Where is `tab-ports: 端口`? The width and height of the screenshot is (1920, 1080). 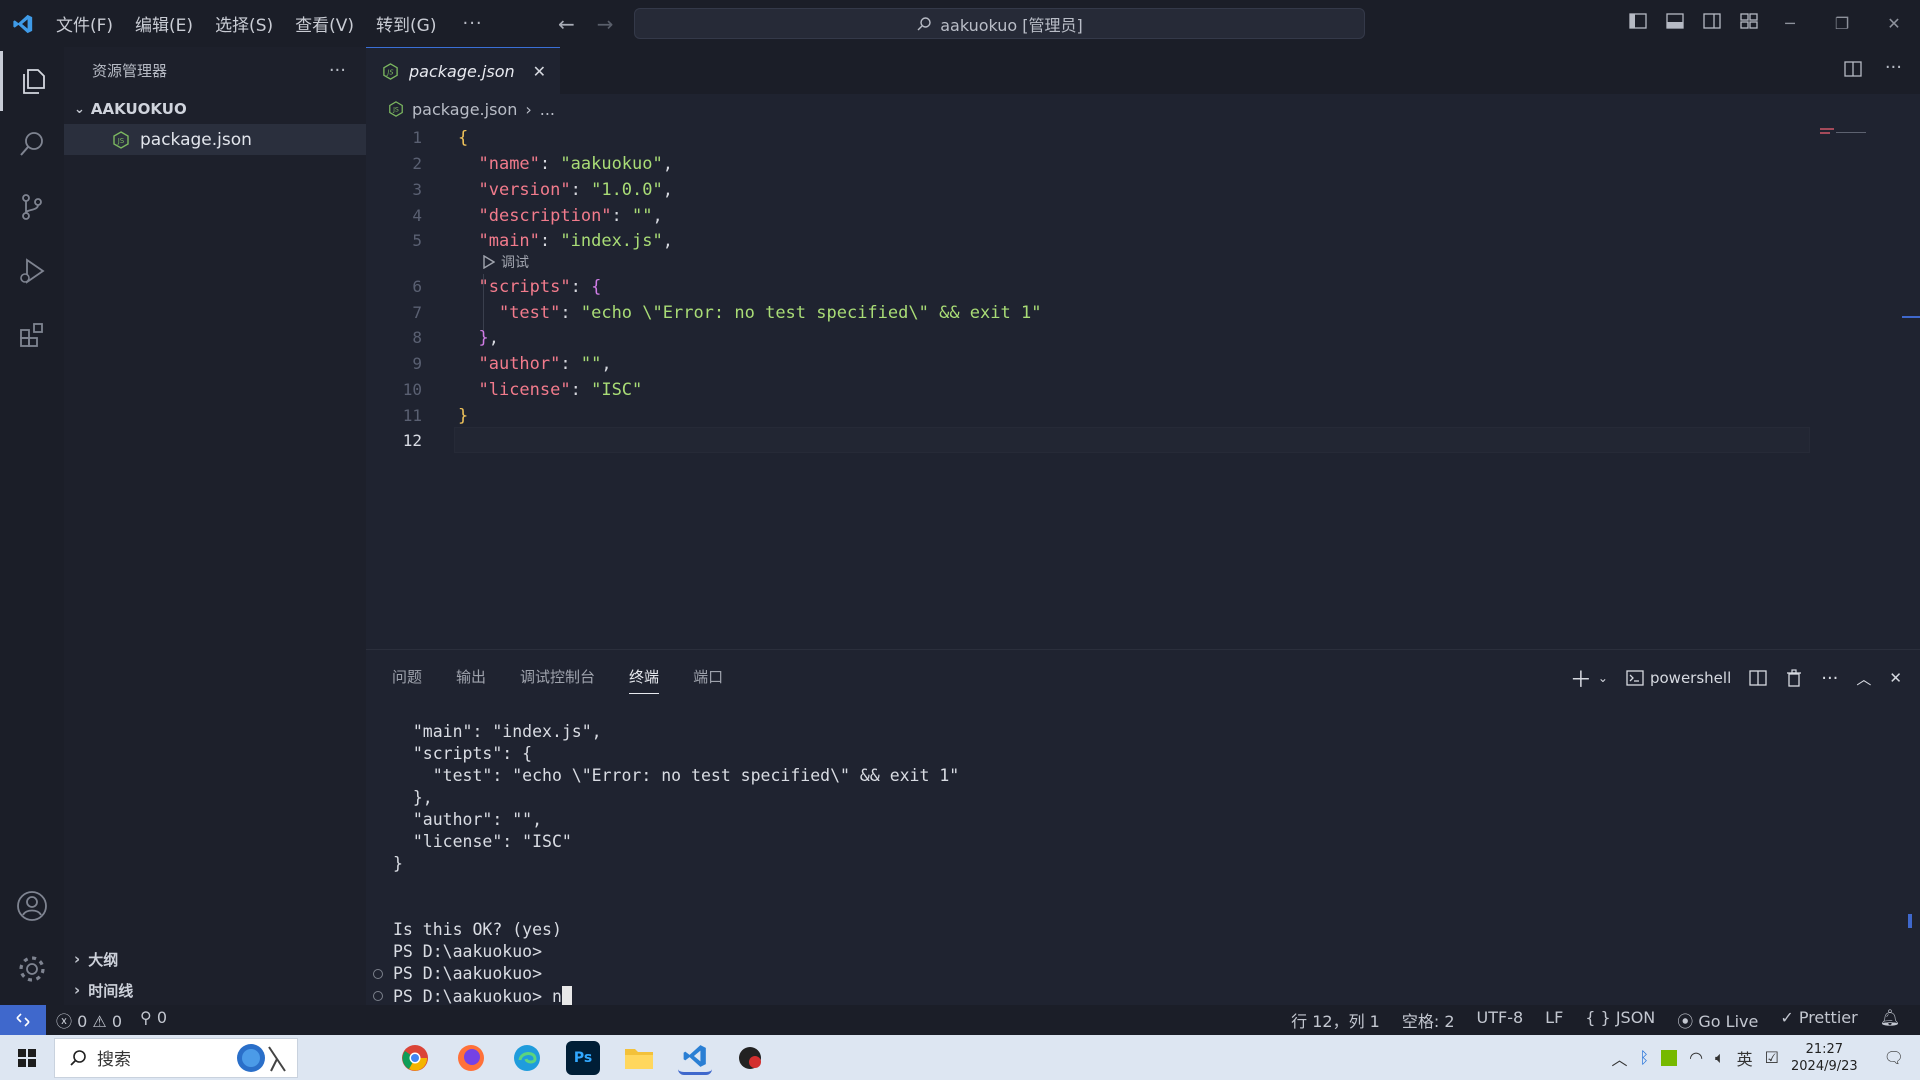 tab-ports: 端口 is located at coordinates (708, 680).